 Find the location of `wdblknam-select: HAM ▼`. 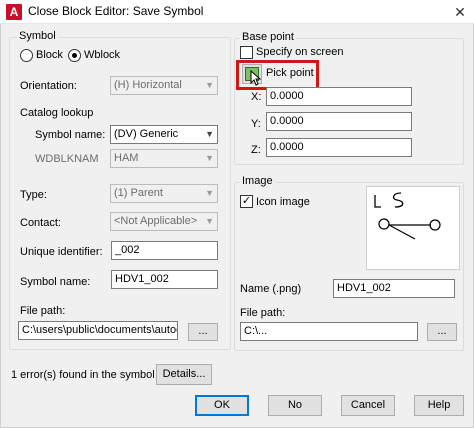

wdblknam-select: HAM ▼ is located at coordinates (164, 158).